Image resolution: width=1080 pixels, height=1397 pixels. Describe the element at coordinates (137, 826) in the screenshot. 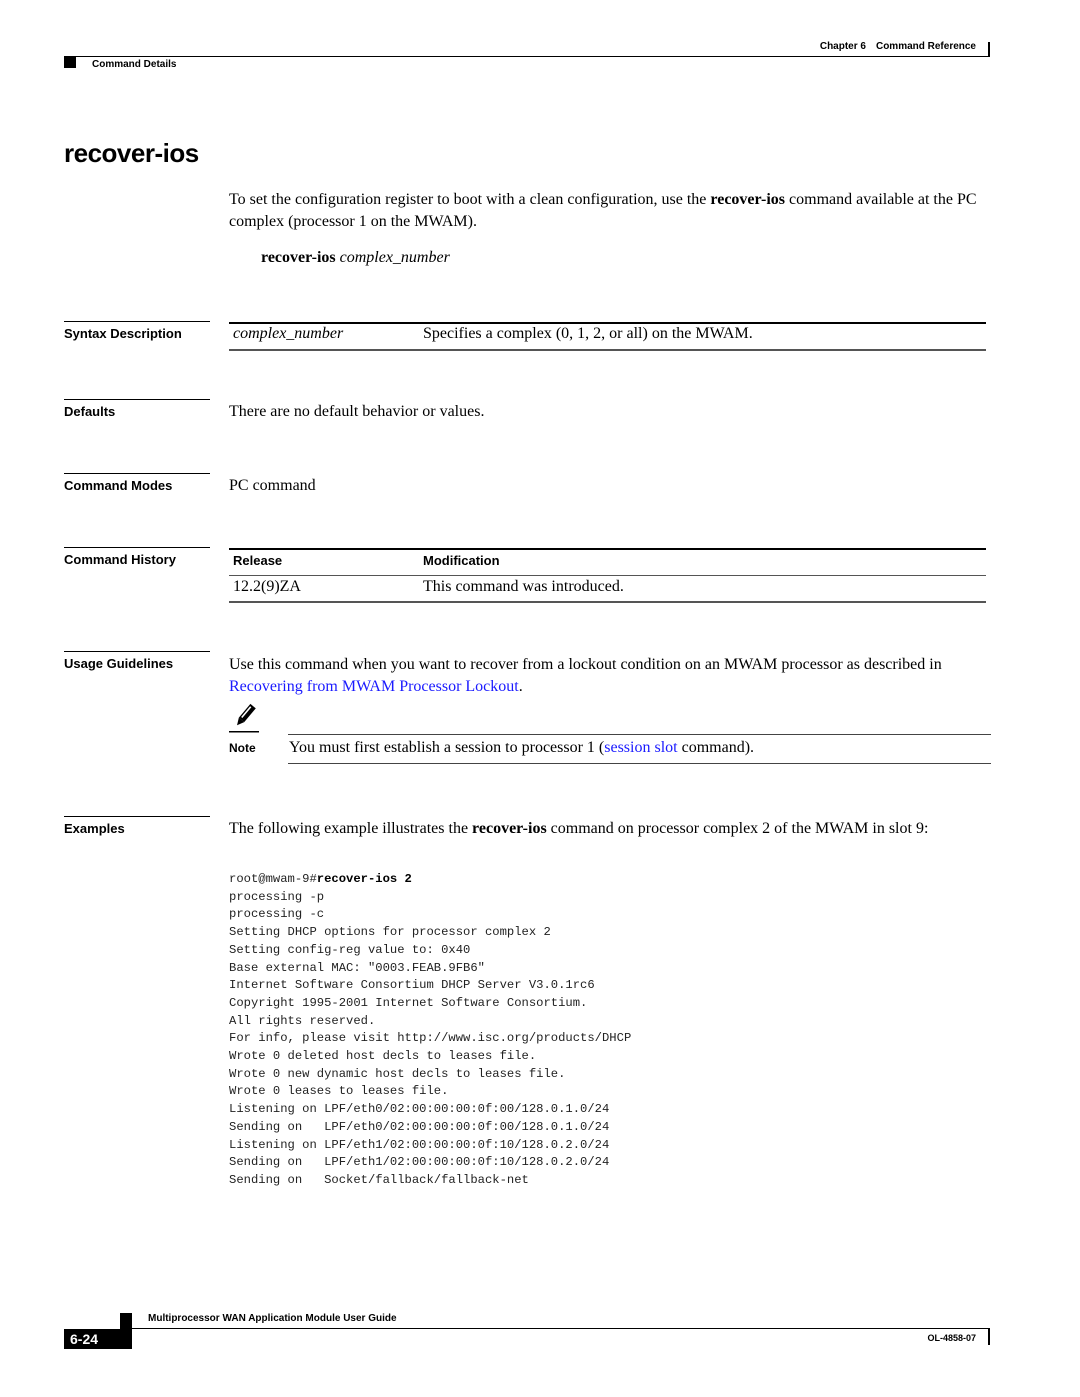

I see `section-label-examples: Examples` at that location.